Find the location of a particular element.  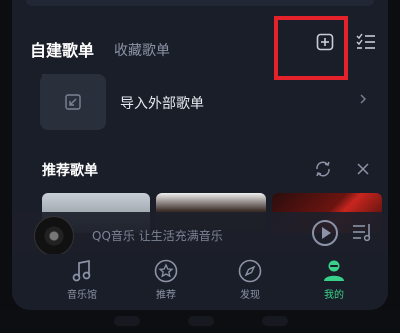

import-label: 导入外部歌单 is located at coordinates (162, 104).